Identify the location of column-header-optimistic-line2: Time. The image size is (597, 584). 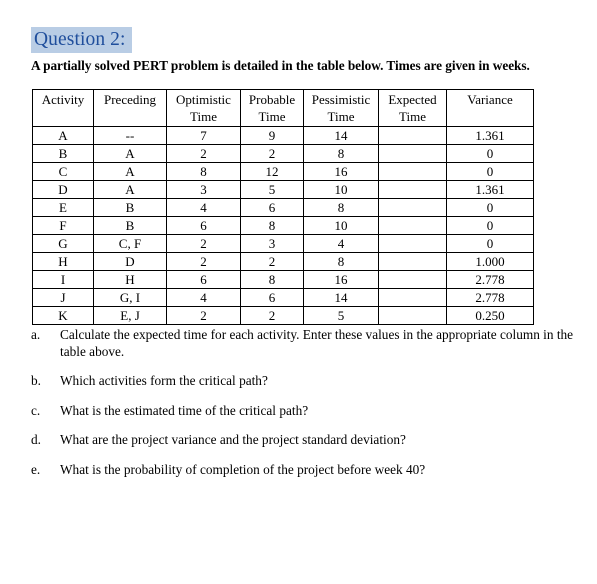
(203, 116).